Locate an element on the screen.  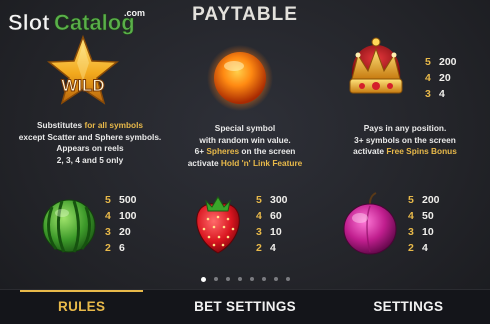
pay-row: 34 is located at coordinates (435, 94).